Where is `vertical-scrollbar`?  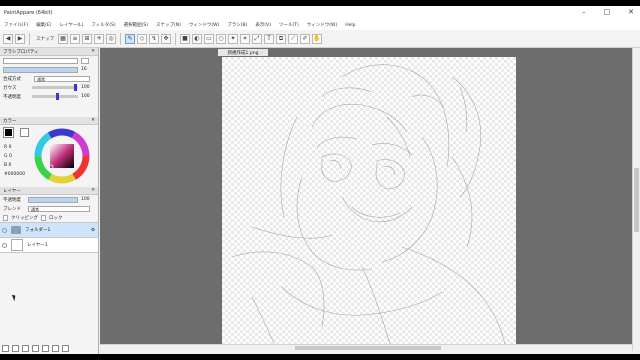
vertical-scrollbar is located at coordinates (636, 199).